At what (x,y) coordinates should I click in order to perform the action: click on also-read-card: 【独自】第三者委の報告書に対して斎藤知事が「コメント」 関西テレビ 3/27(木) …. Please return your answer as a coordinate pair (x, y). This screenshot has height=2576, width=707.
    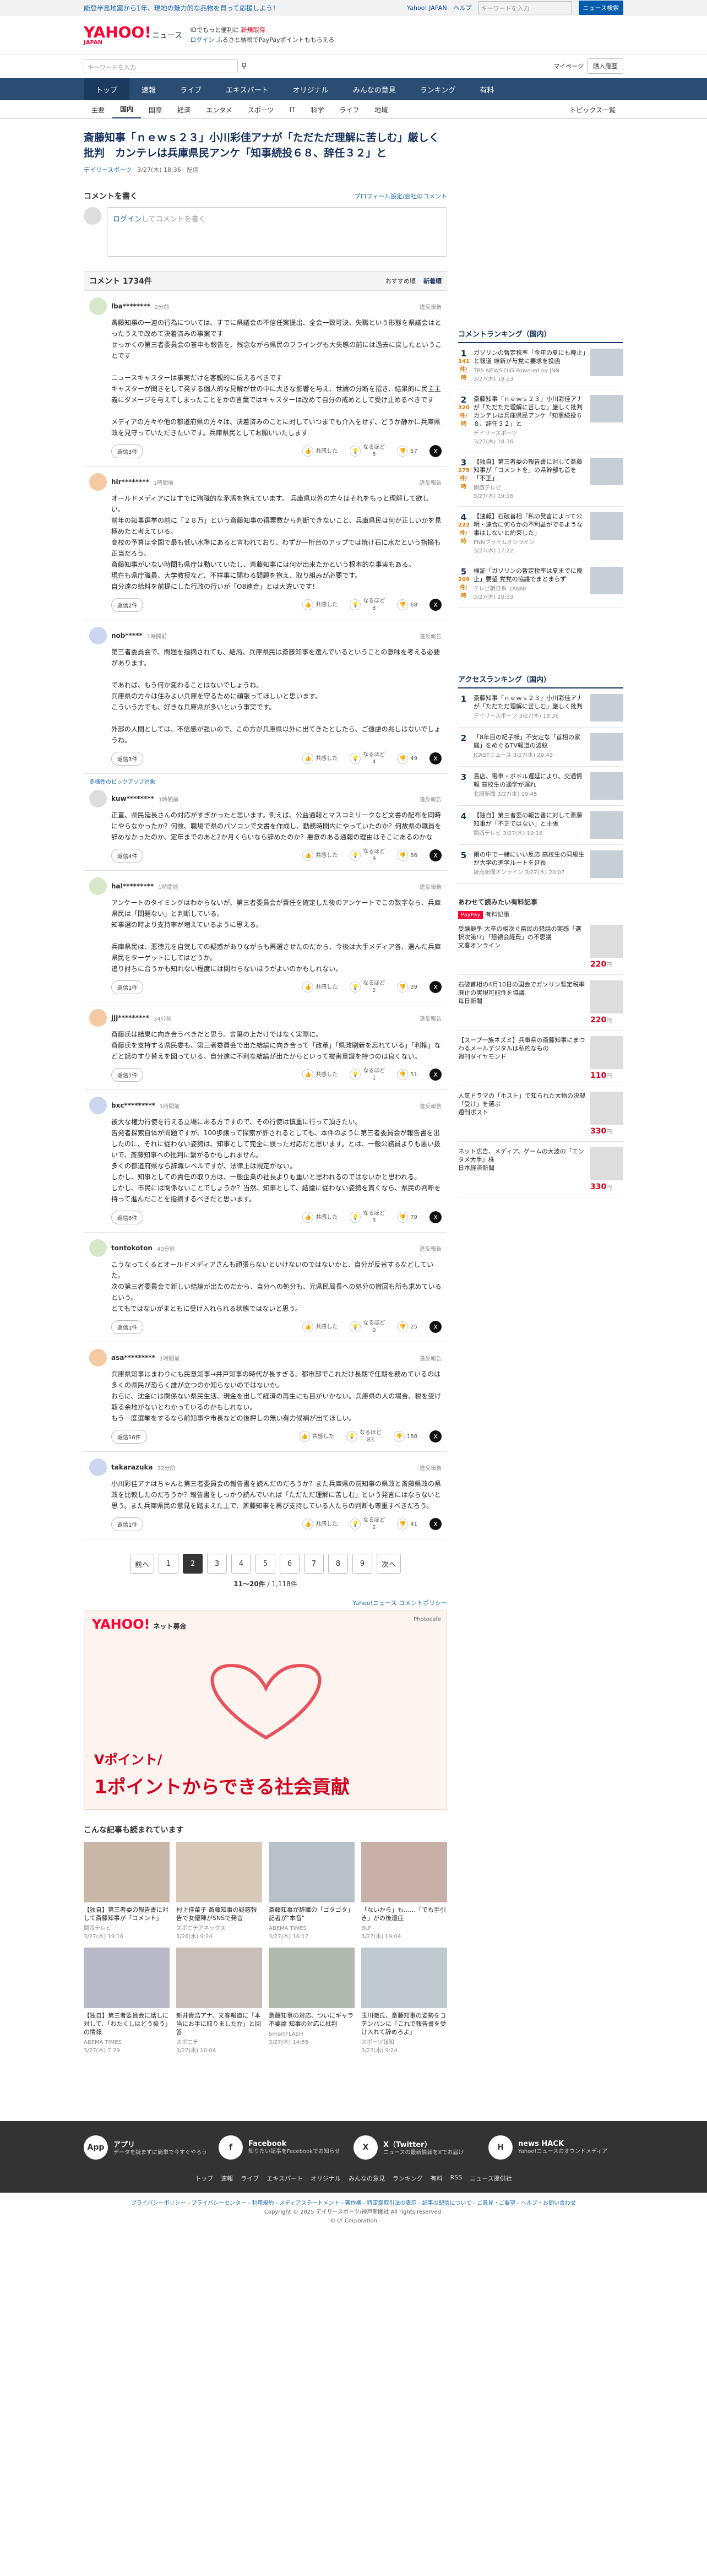
    Looking at the image, I should click on (127, 1892).